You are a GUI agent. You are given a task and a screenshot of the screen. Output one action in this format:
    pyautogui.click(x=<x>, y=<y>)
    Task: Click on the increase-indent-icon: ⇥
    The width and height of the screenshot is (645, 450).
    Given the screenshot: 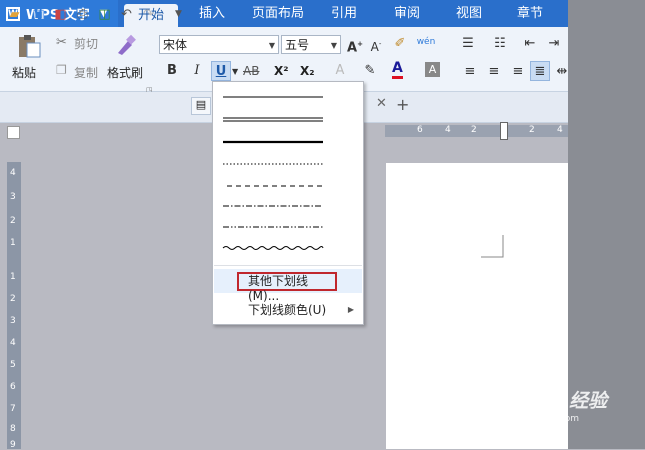 What is the action you would take?
    pyautogui.click(x=554, y=44)
    